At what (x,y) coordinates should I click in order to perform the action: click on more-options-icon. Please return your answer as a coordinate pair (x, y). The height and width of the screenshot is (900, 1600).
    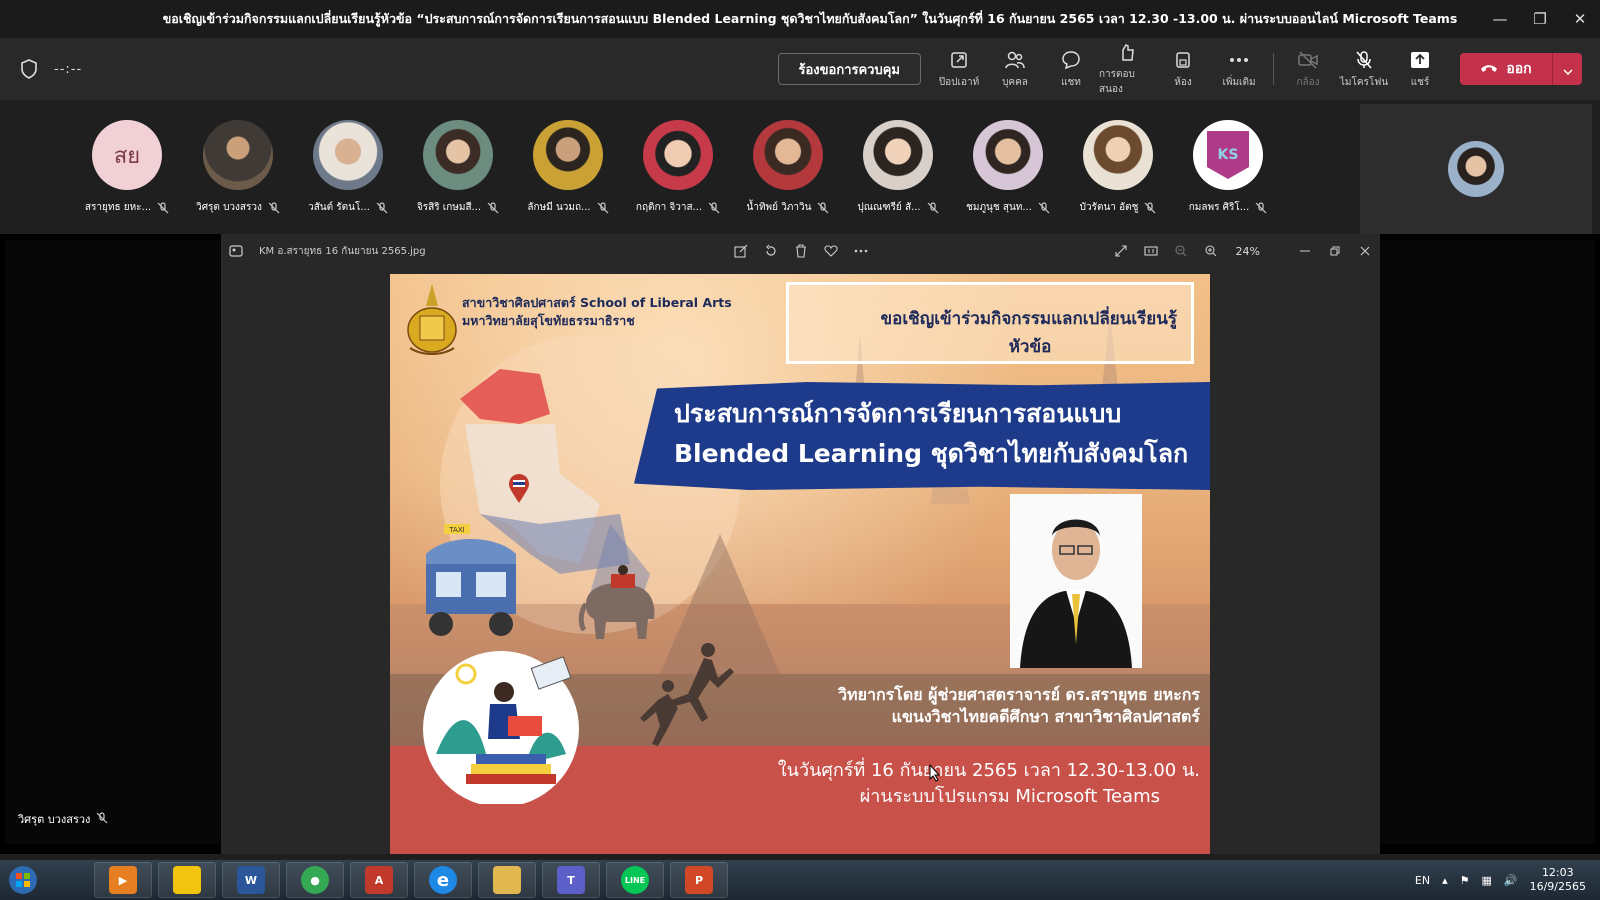
    Looking at the image, I should click on (861, 251).